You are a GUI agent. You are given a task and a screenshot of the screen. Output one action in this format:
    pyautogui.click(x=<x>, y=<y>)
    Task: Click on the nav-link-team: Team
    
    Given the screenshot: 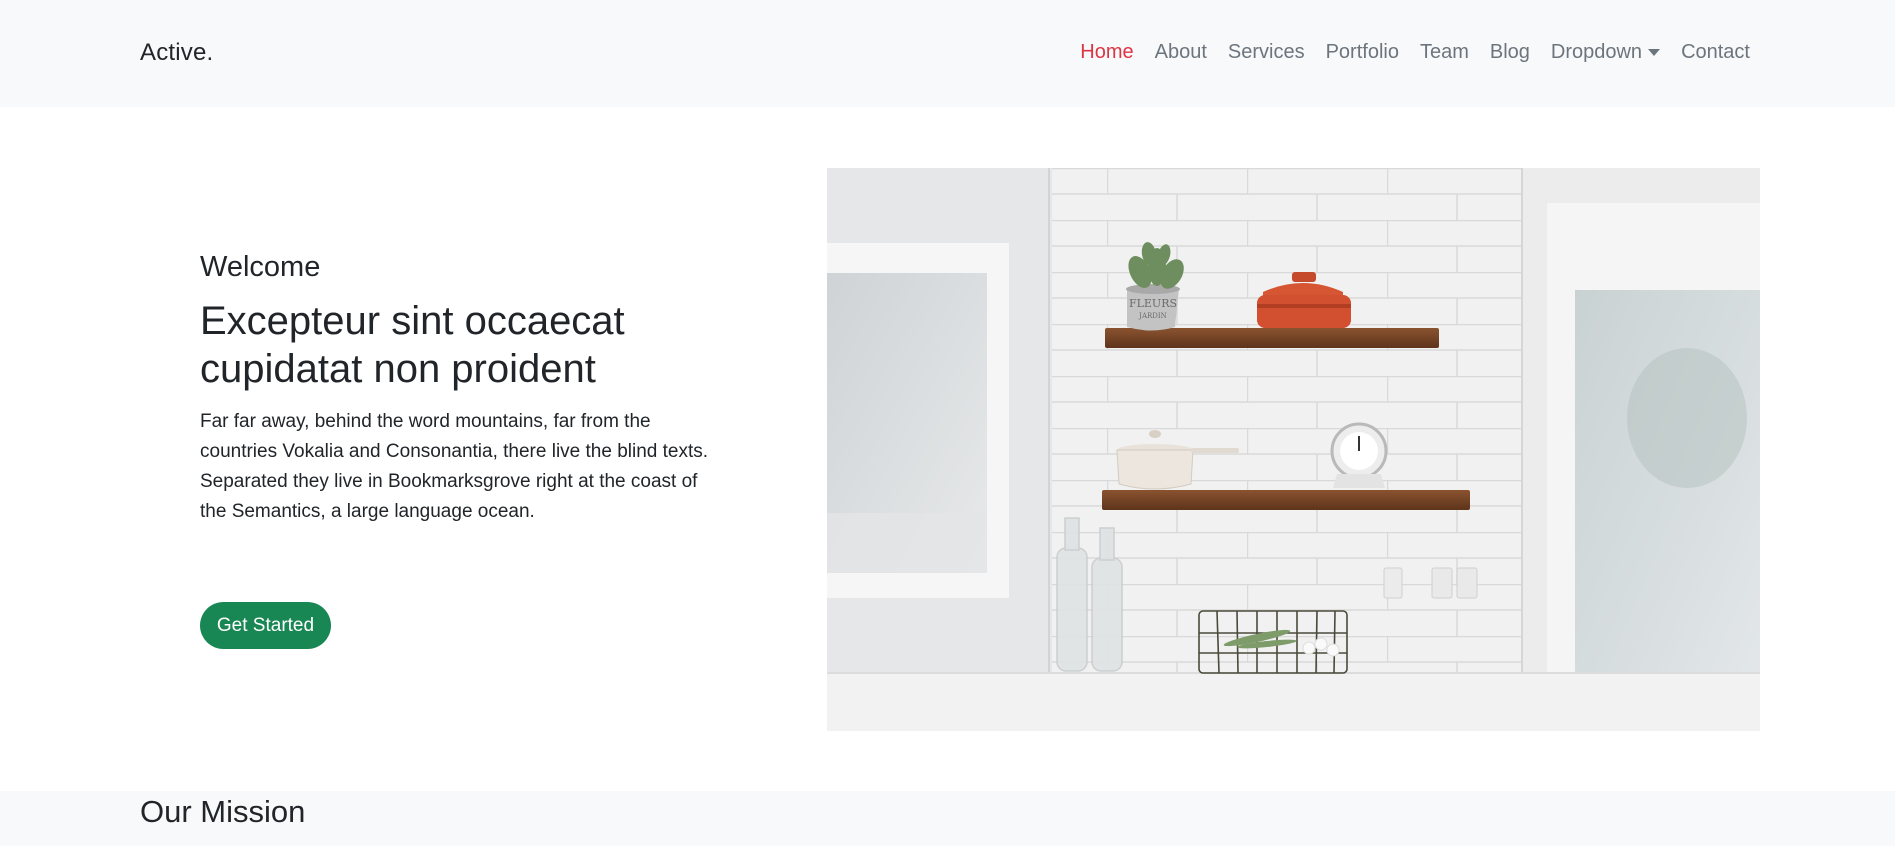 What is the action you would take?
    pyautogui.click(x=1444, y=52)
    